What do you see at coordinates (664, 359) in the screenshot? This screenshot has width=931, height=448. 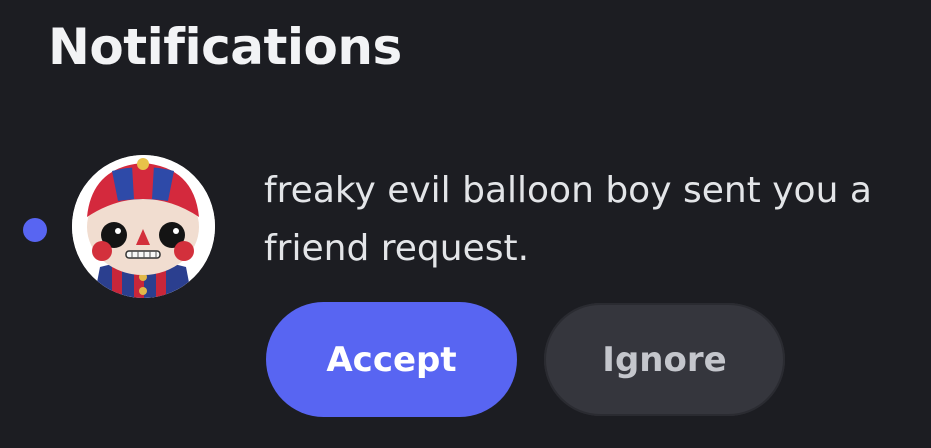 I see `ignore-button: Ignore` at bounding box center [664, 359].